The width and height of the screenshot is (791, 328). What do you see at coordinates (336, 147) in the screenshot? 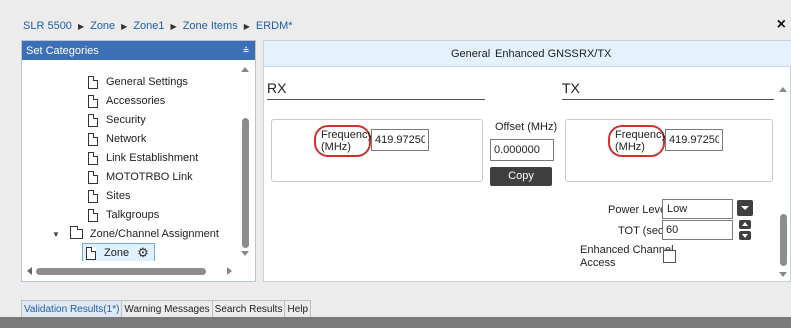
I see `rx-frequency-unit-label: (MHz)` at bounding box center [336, 147].